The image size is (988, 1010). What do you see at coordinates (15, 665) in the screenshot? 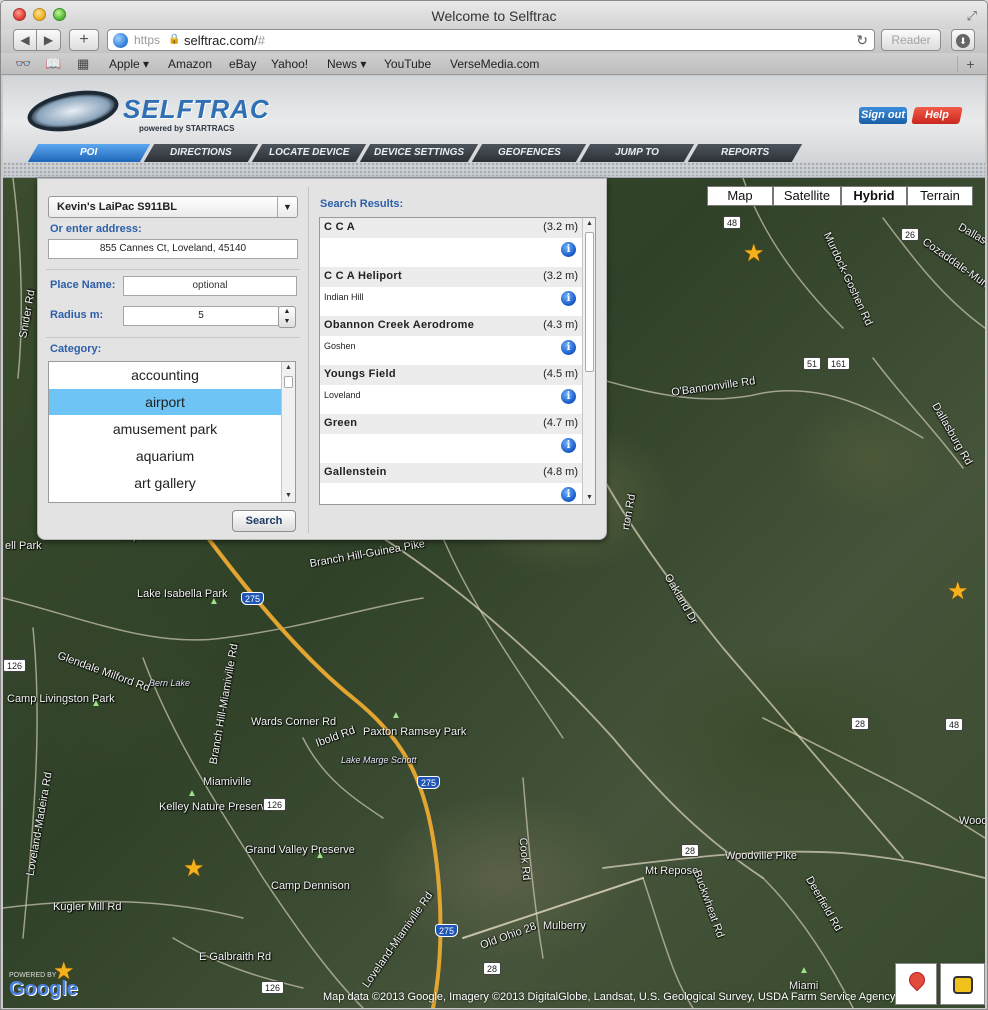
I see `route-shield: 126` at bounding box center [15, 665].